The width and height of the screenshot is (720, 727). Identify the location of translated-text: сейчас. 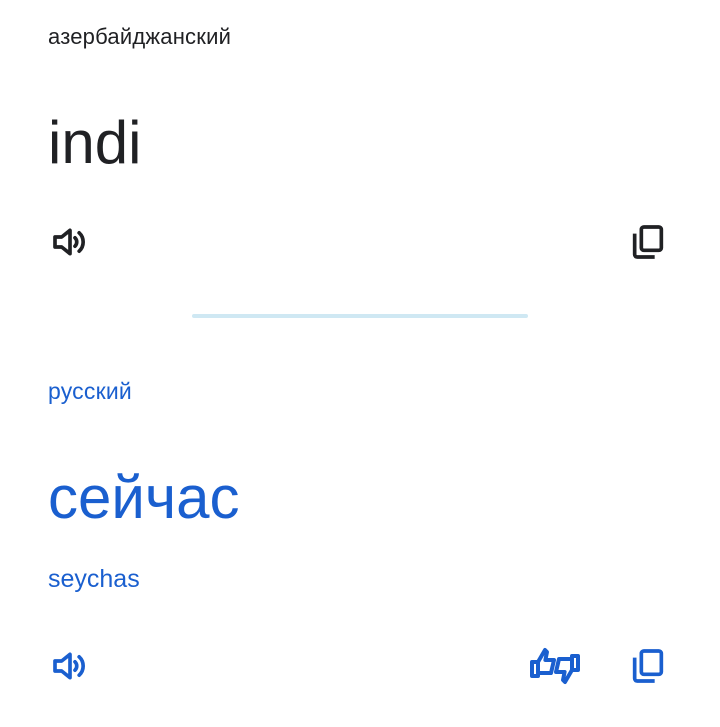
(144, 497).